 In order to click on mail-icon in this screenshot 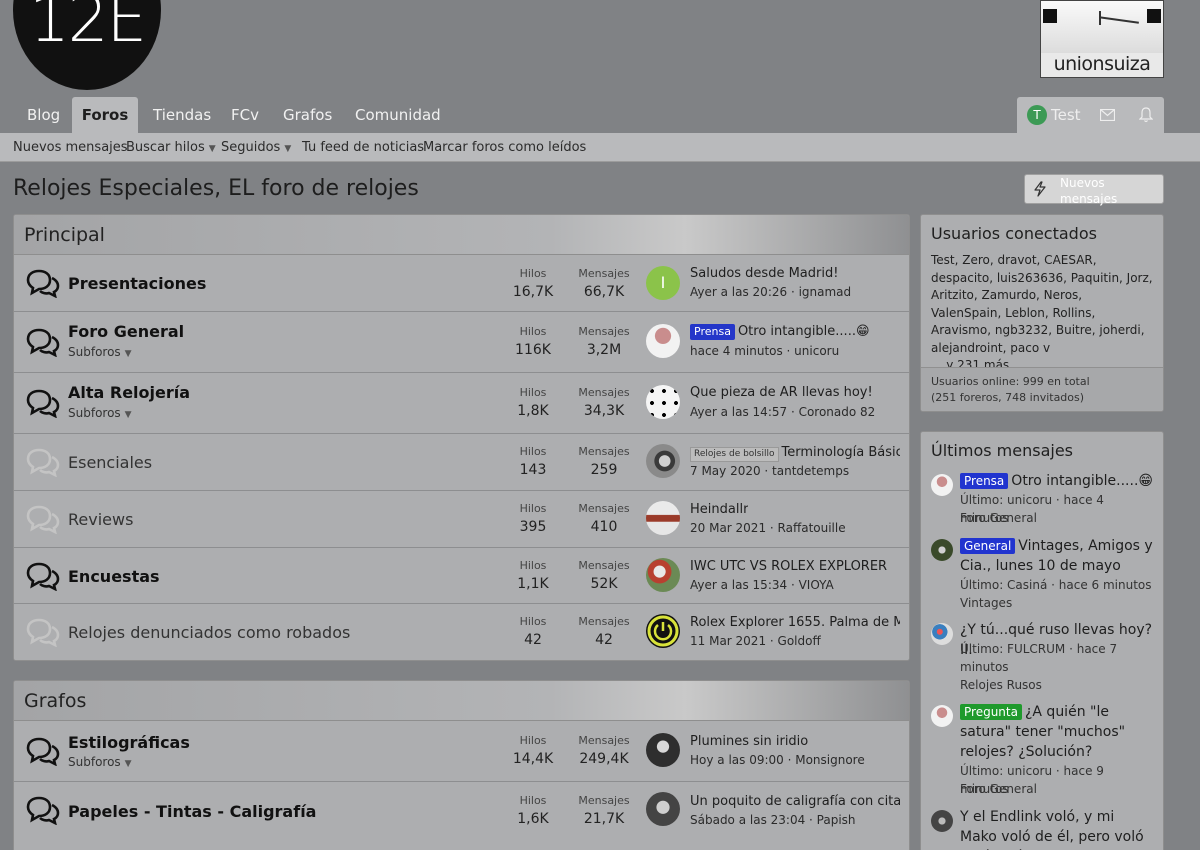, I will do `click(1107, 115)`.